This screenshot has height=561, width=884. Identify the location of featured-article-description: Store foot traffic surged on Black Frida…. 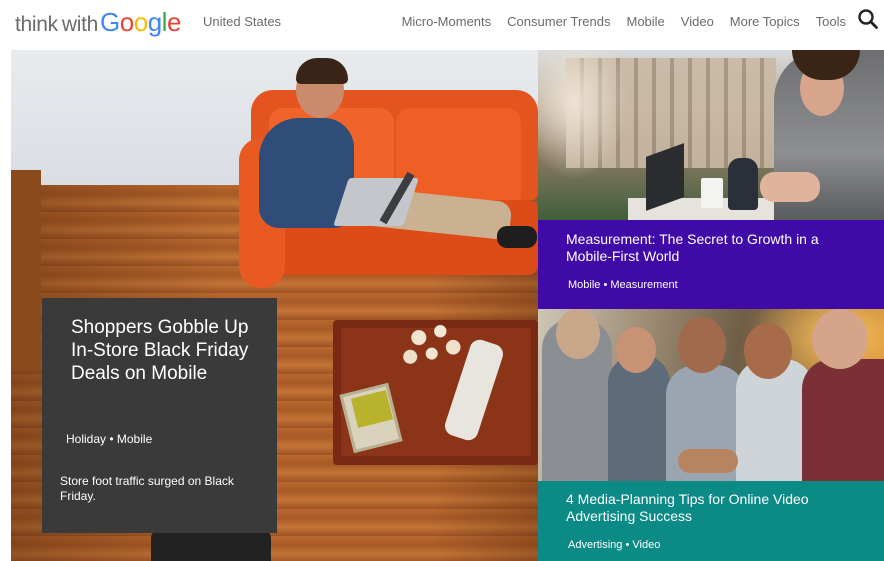
(147, 488).